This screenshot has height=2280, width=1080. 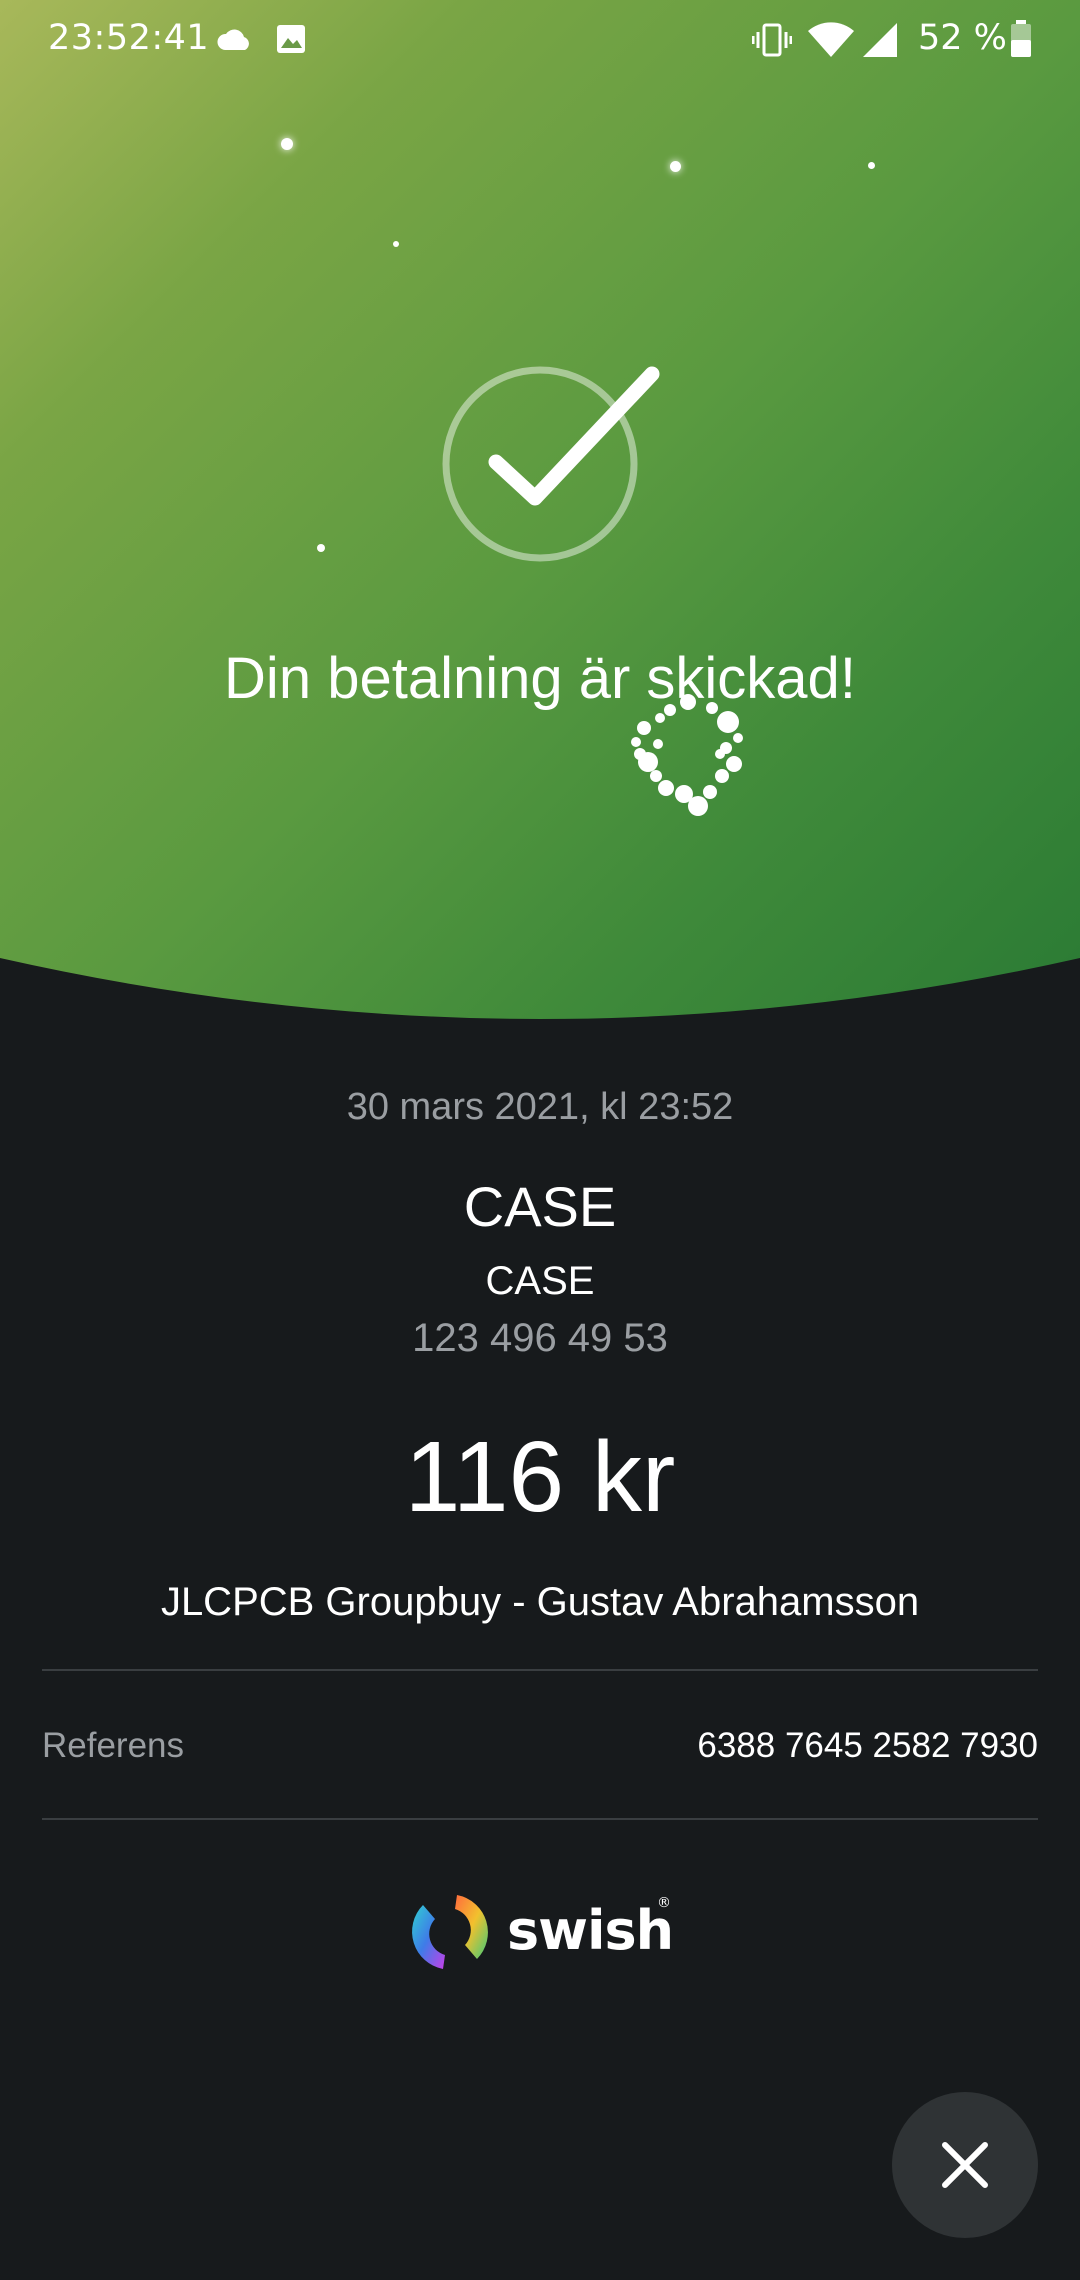 I want to click on payment-amount: 116 kr, so click(x=540, y=1477).